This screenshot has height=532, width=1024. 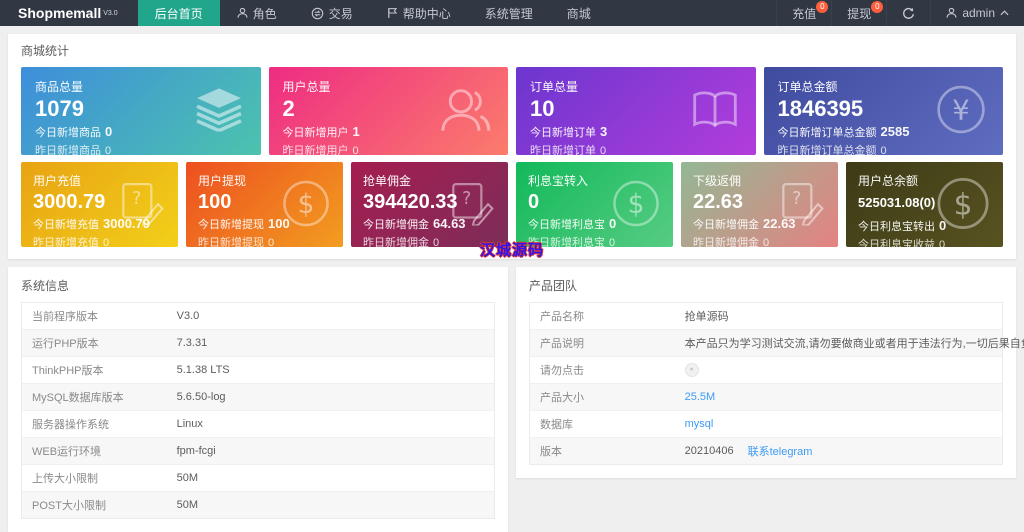 I want to click on layers-icon, so click(x=219, y=111).